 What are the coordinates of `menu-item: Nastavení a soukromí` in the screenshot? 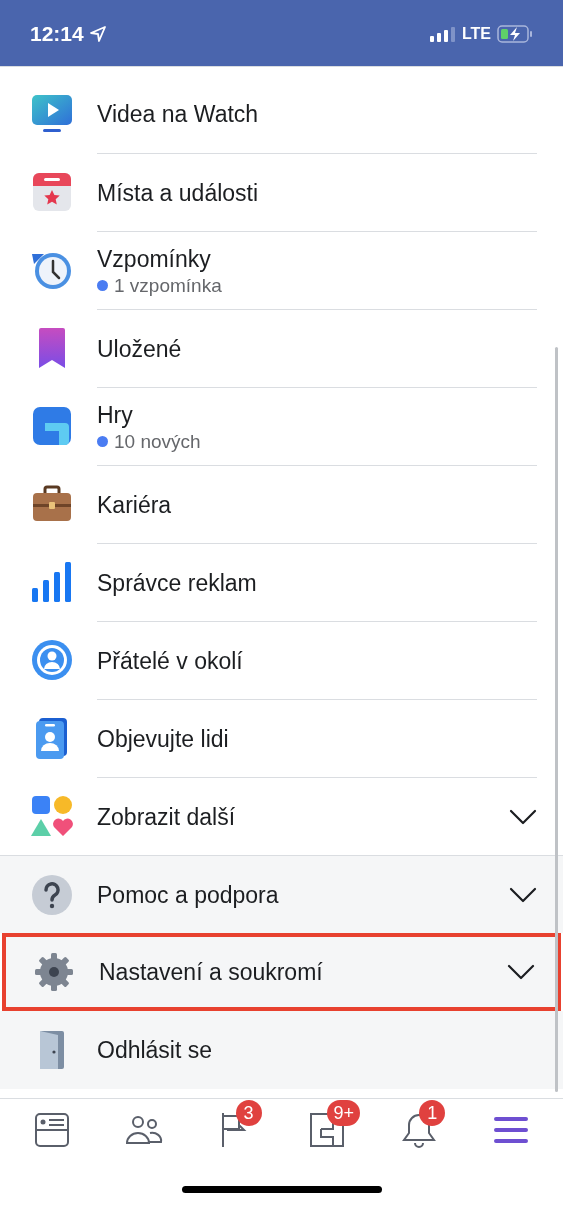 It's located at (281, 972).